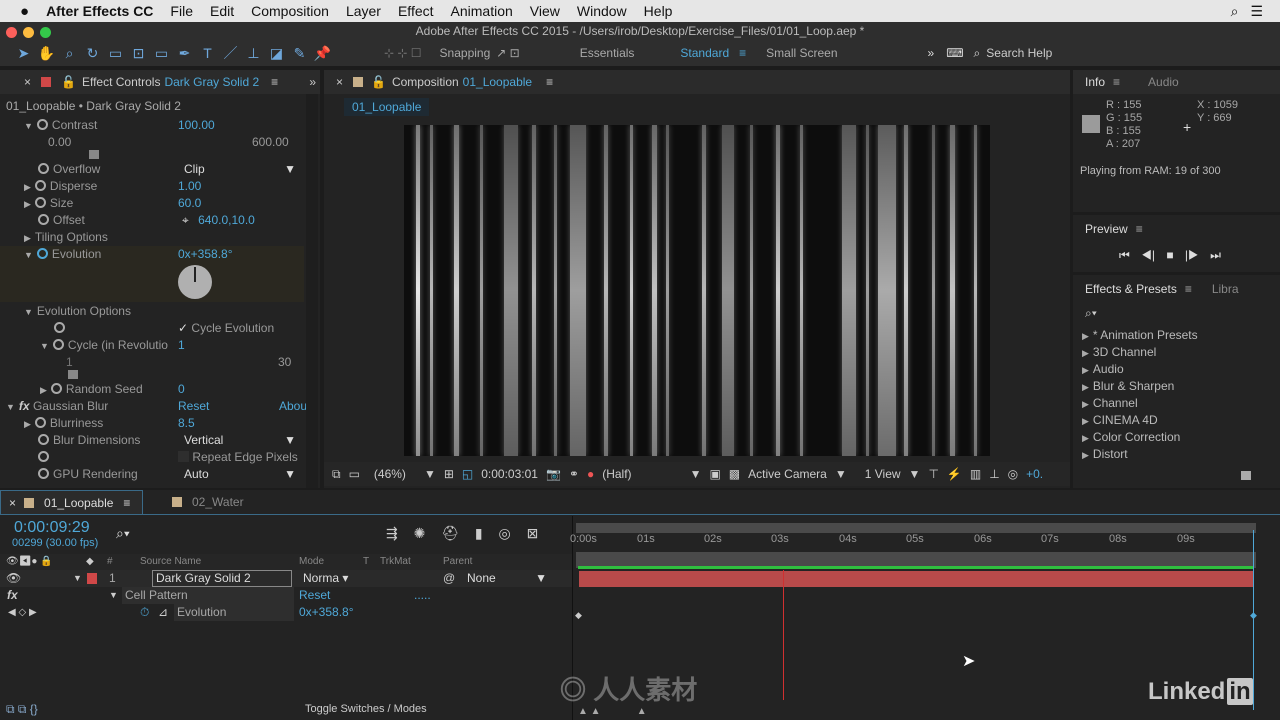 The image size is (1280, 720). Describe the element at coordinates (253, 53) in the screenshot. I see `clone-stamp-tool-icon: ⊥` at that location.